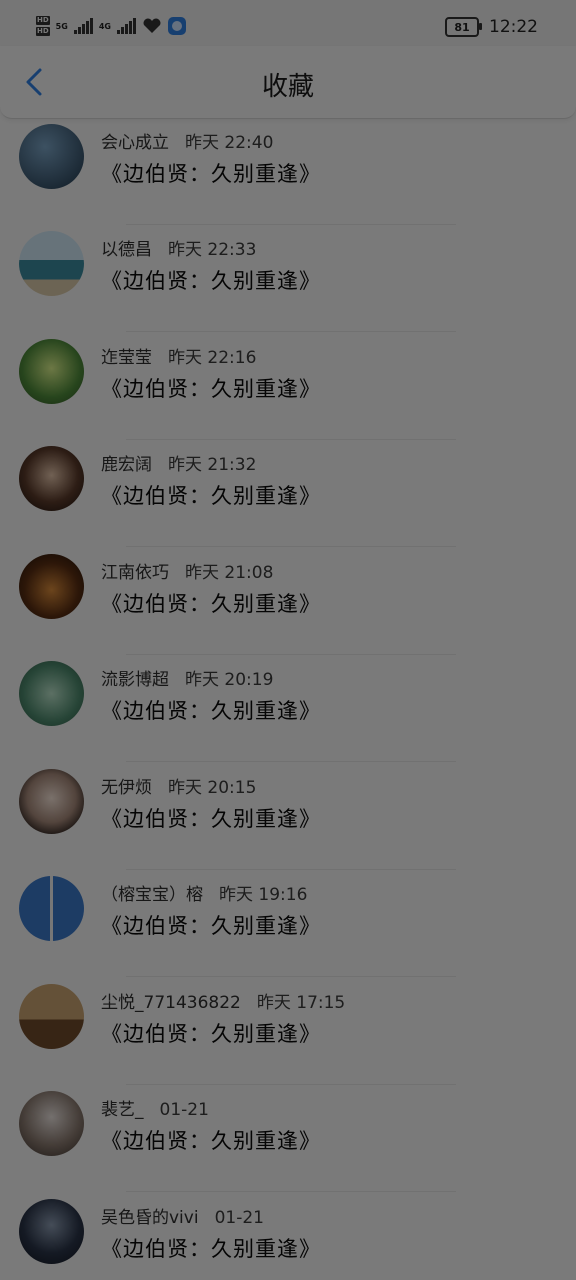 This screenshot has width=576, height=1280. Describe the element at coordinates (263, 895) in the screenshot. I see `item-time: 昨天 19:16` at that location.